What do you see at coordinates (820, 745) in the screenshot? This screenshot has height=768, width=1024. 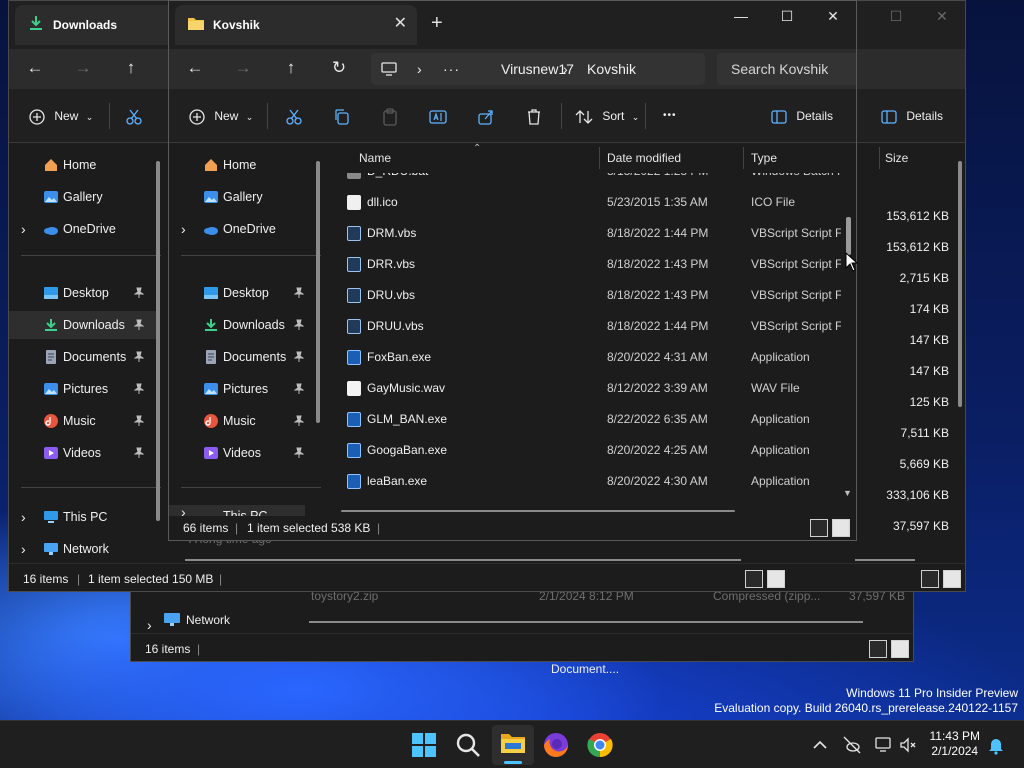 I see `show-hidden-icons-chevron-icon` at bounding box center [820, 745].